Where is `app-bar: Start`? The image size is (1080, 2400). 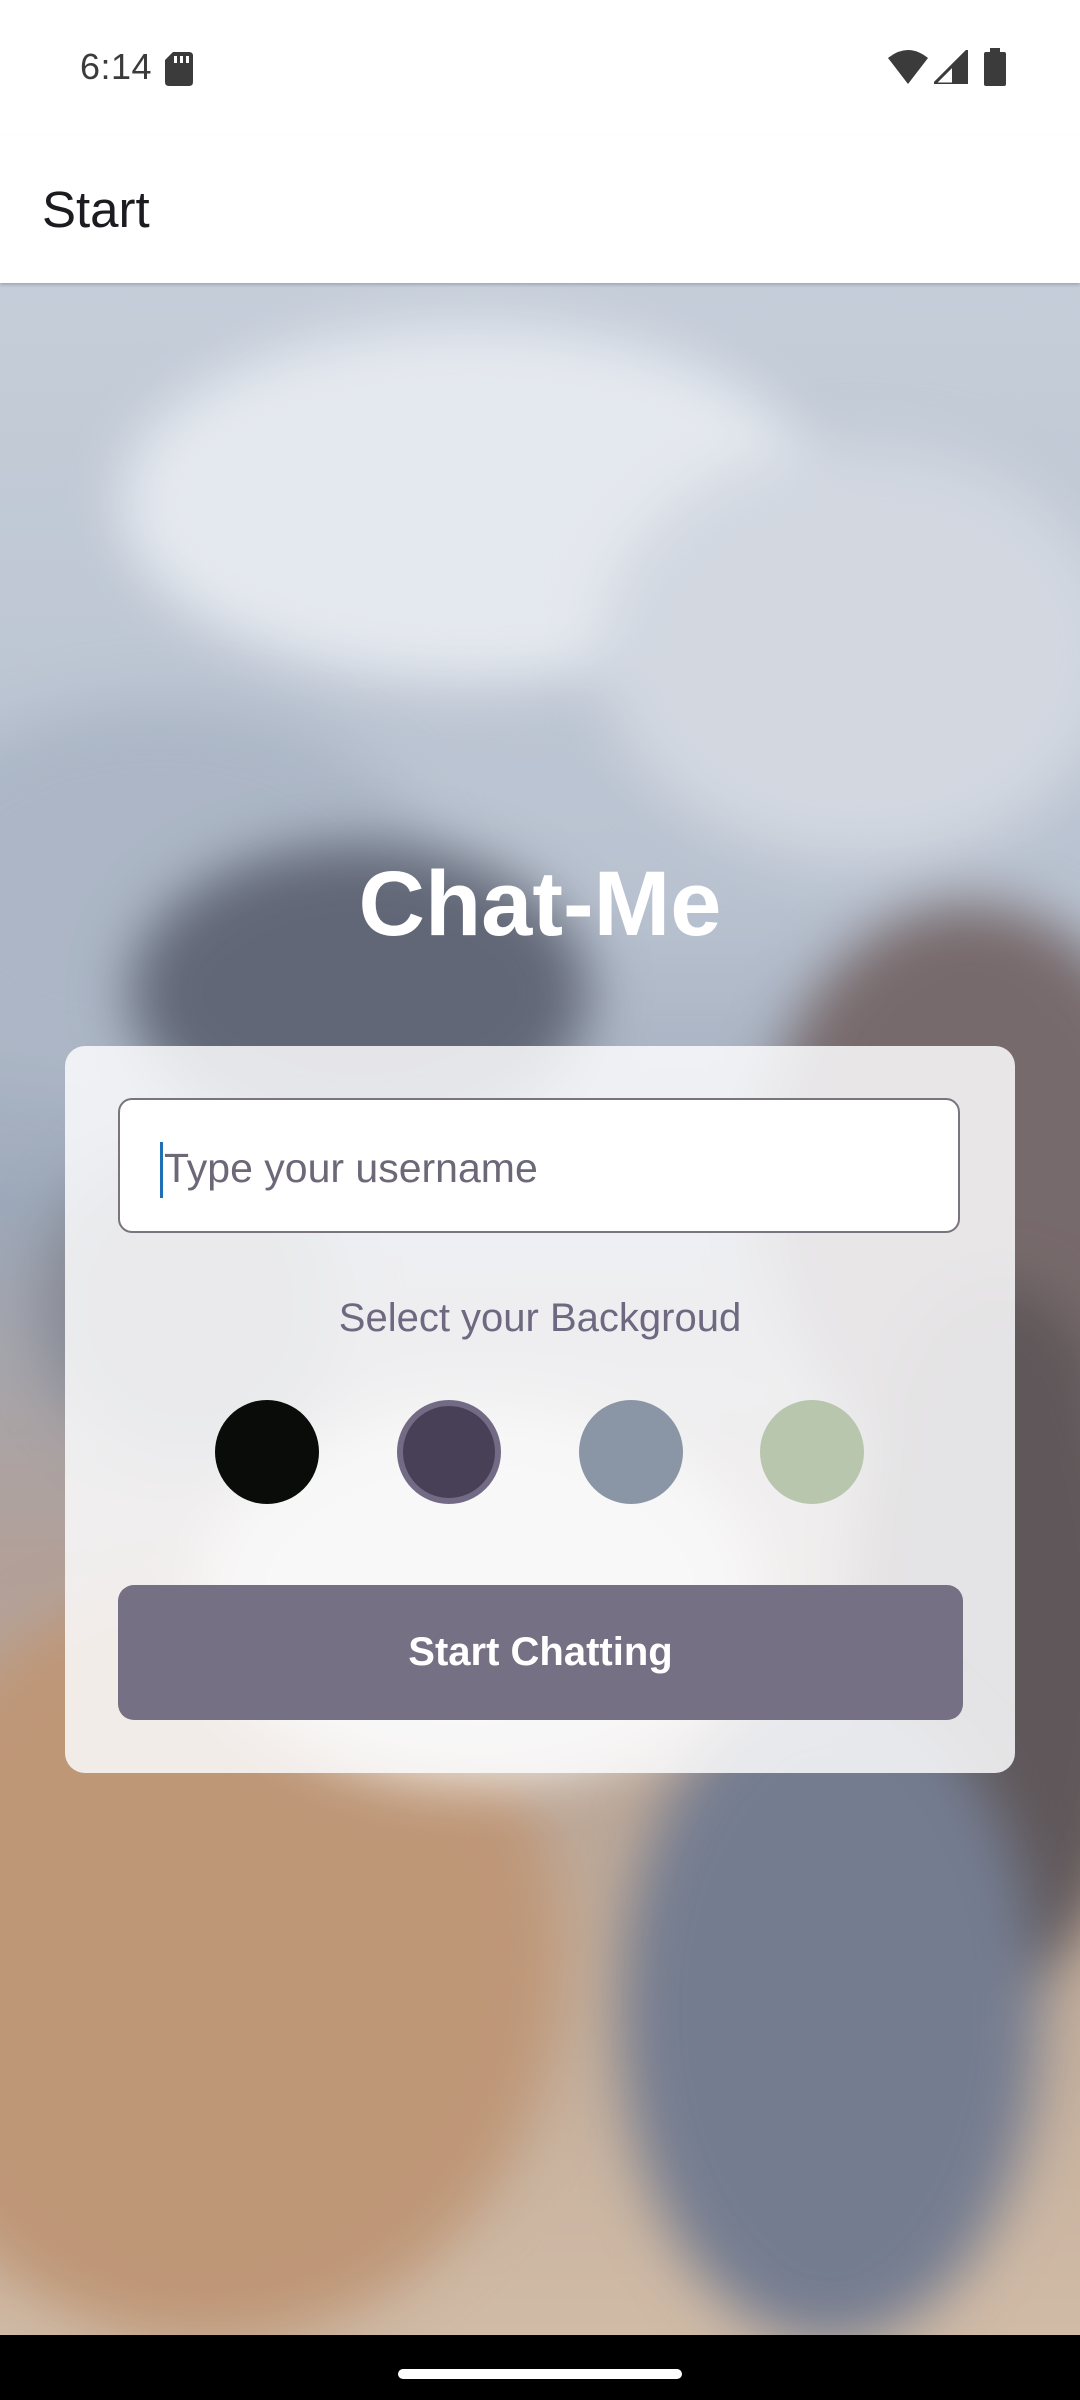 app-bar: Start is located at coordinates (540, 209).